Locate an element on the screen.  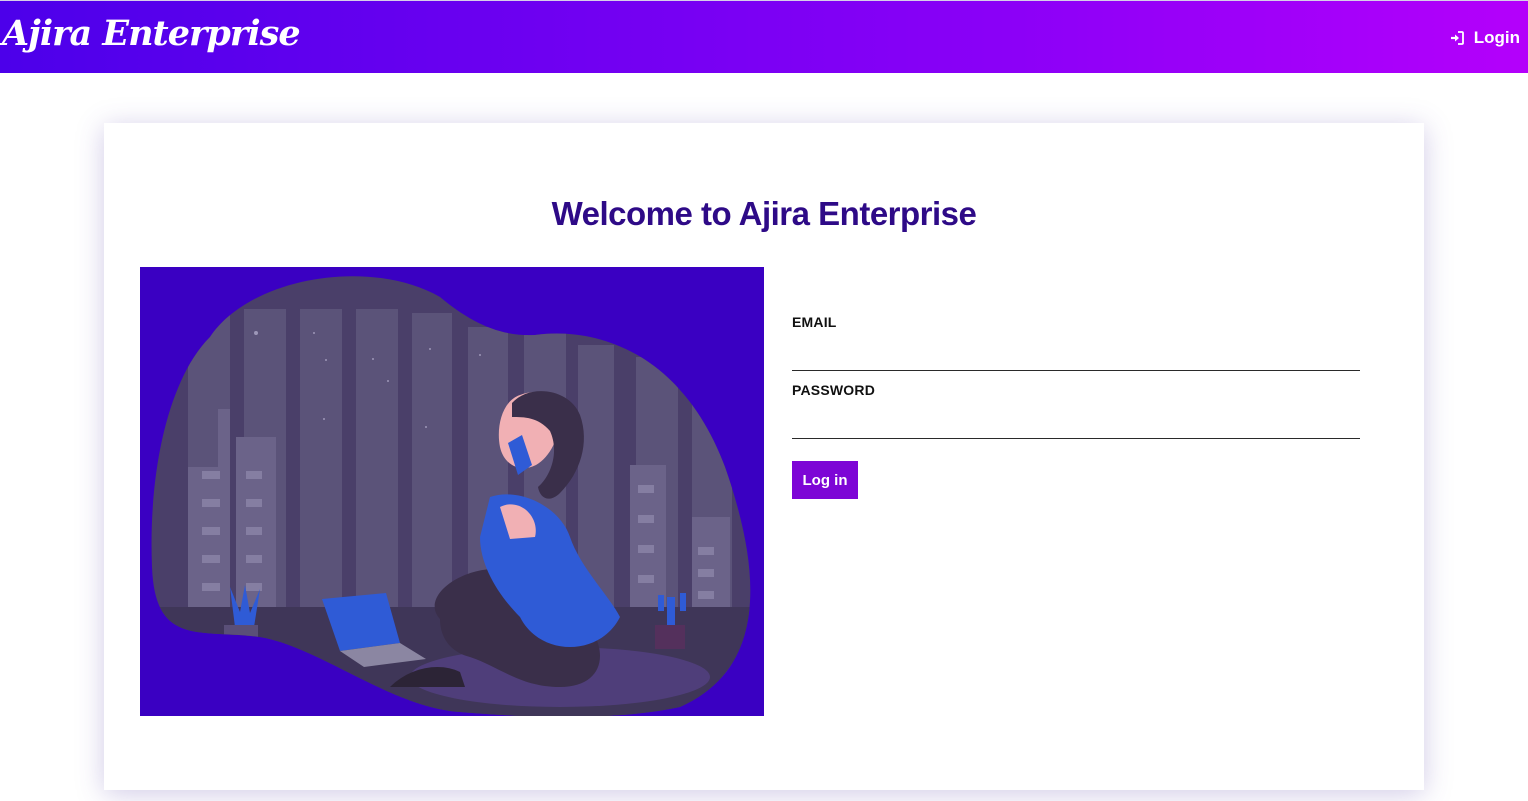
field-spacer is located at coordinates (1076, 376).